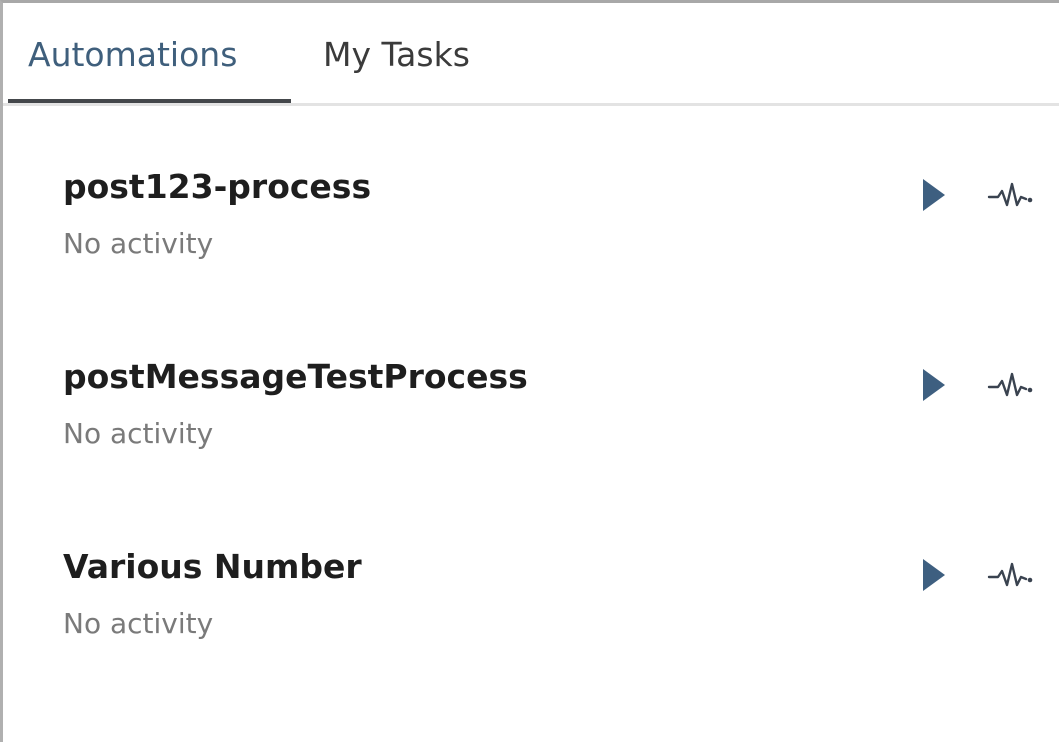  What do you see at coordinates (149, 101) in the screenshot?
I see `active-tab-indicator` at bounding box center [149, 101].